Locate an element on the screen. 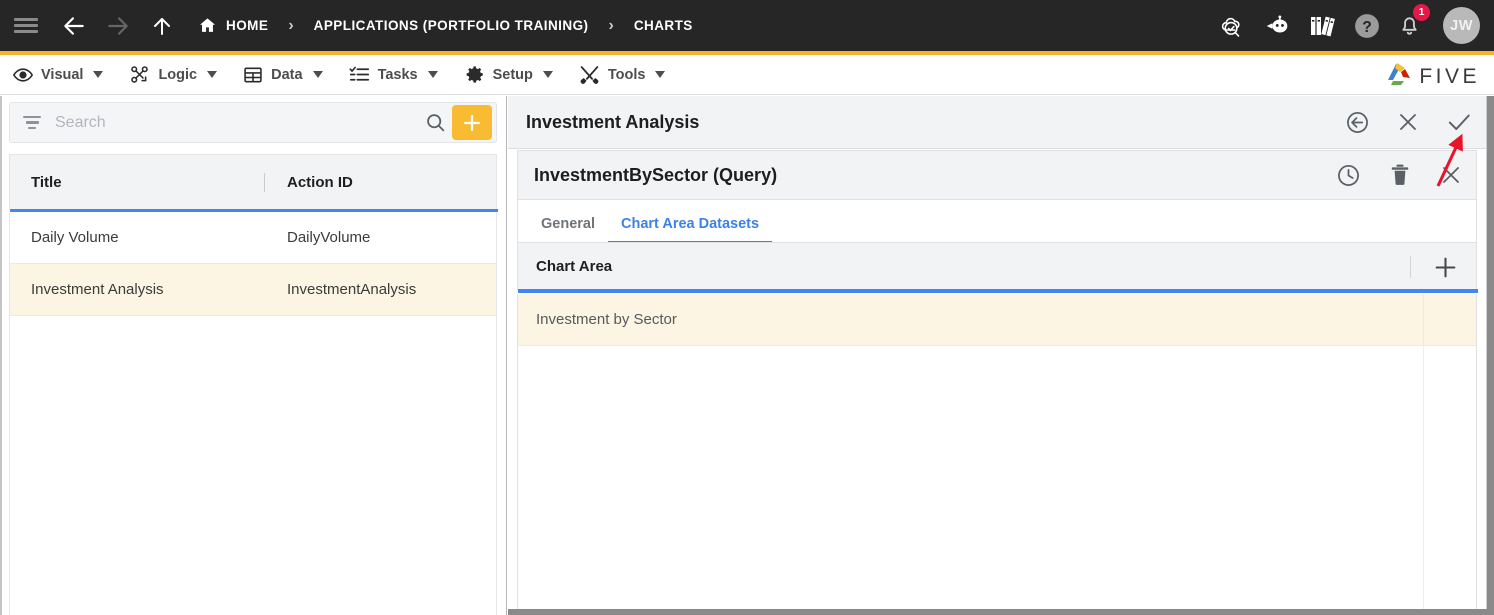  query-header-actions is located at coordinates (1399, 175).